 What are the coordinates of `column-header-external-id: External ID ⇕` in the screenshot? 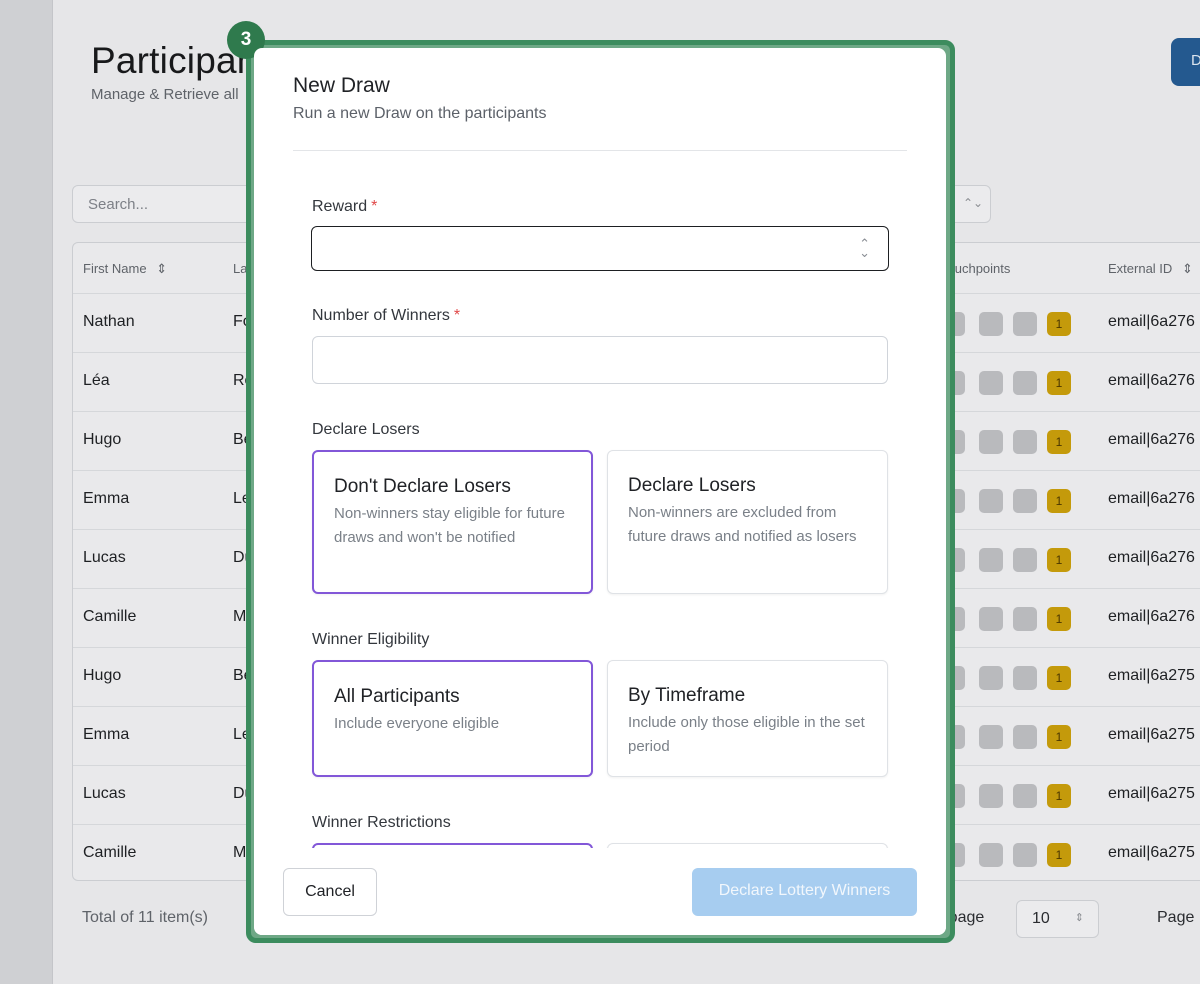 It's located at (1150, 268).